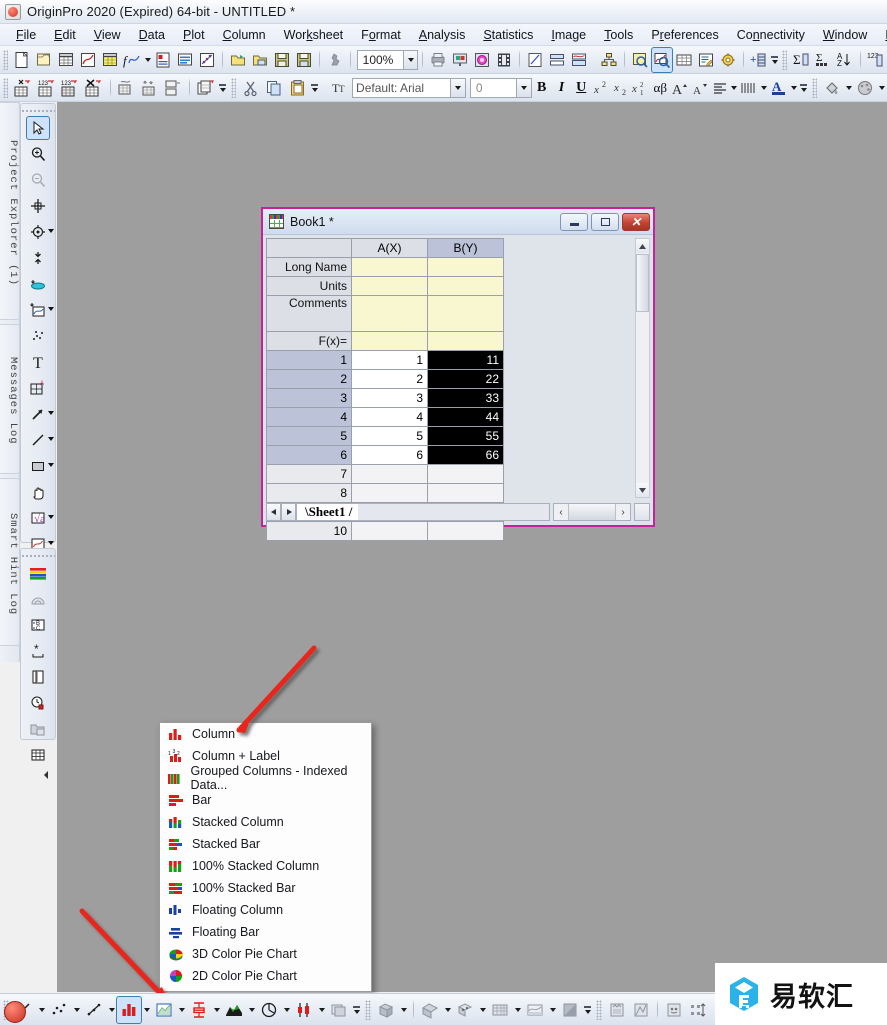 This screenshot has height=1025, width=887. What do you see at coordinates (51, 439) in the screenshot?
I see `line-tool-dropdown` at bounding box center [51, 439].